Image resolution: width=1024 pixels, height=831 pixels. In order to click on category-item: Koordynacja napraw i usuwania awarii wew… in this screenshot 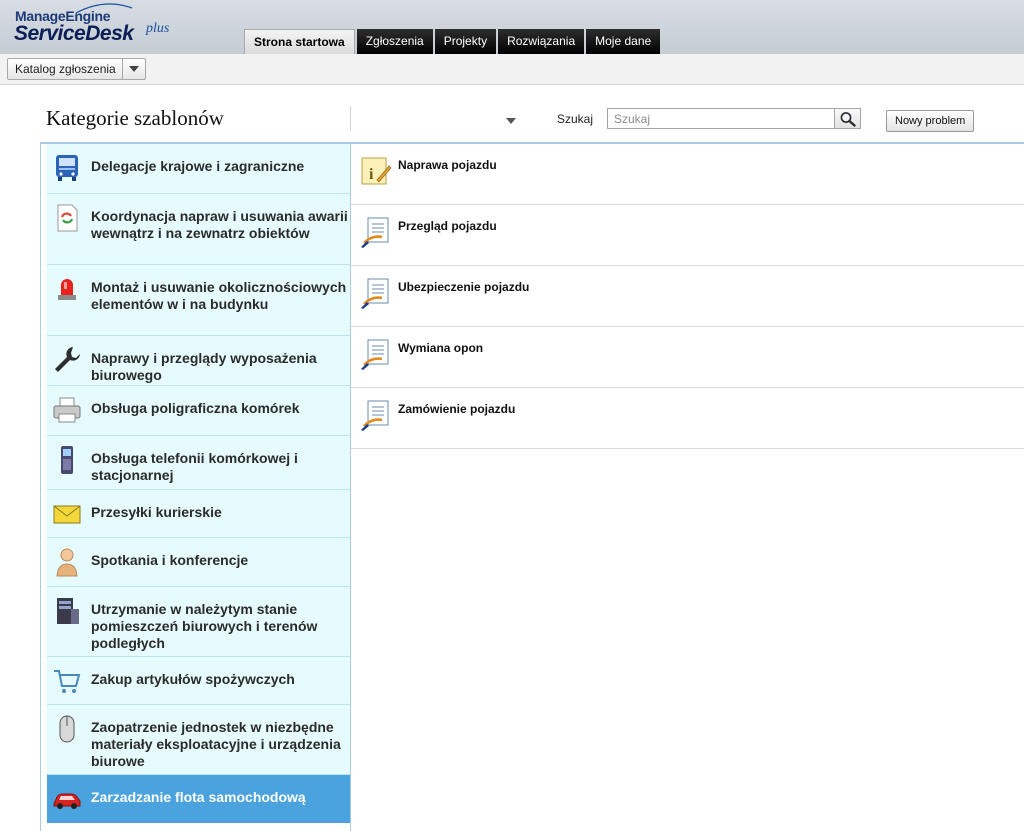, I will do `click(198, 229)`.